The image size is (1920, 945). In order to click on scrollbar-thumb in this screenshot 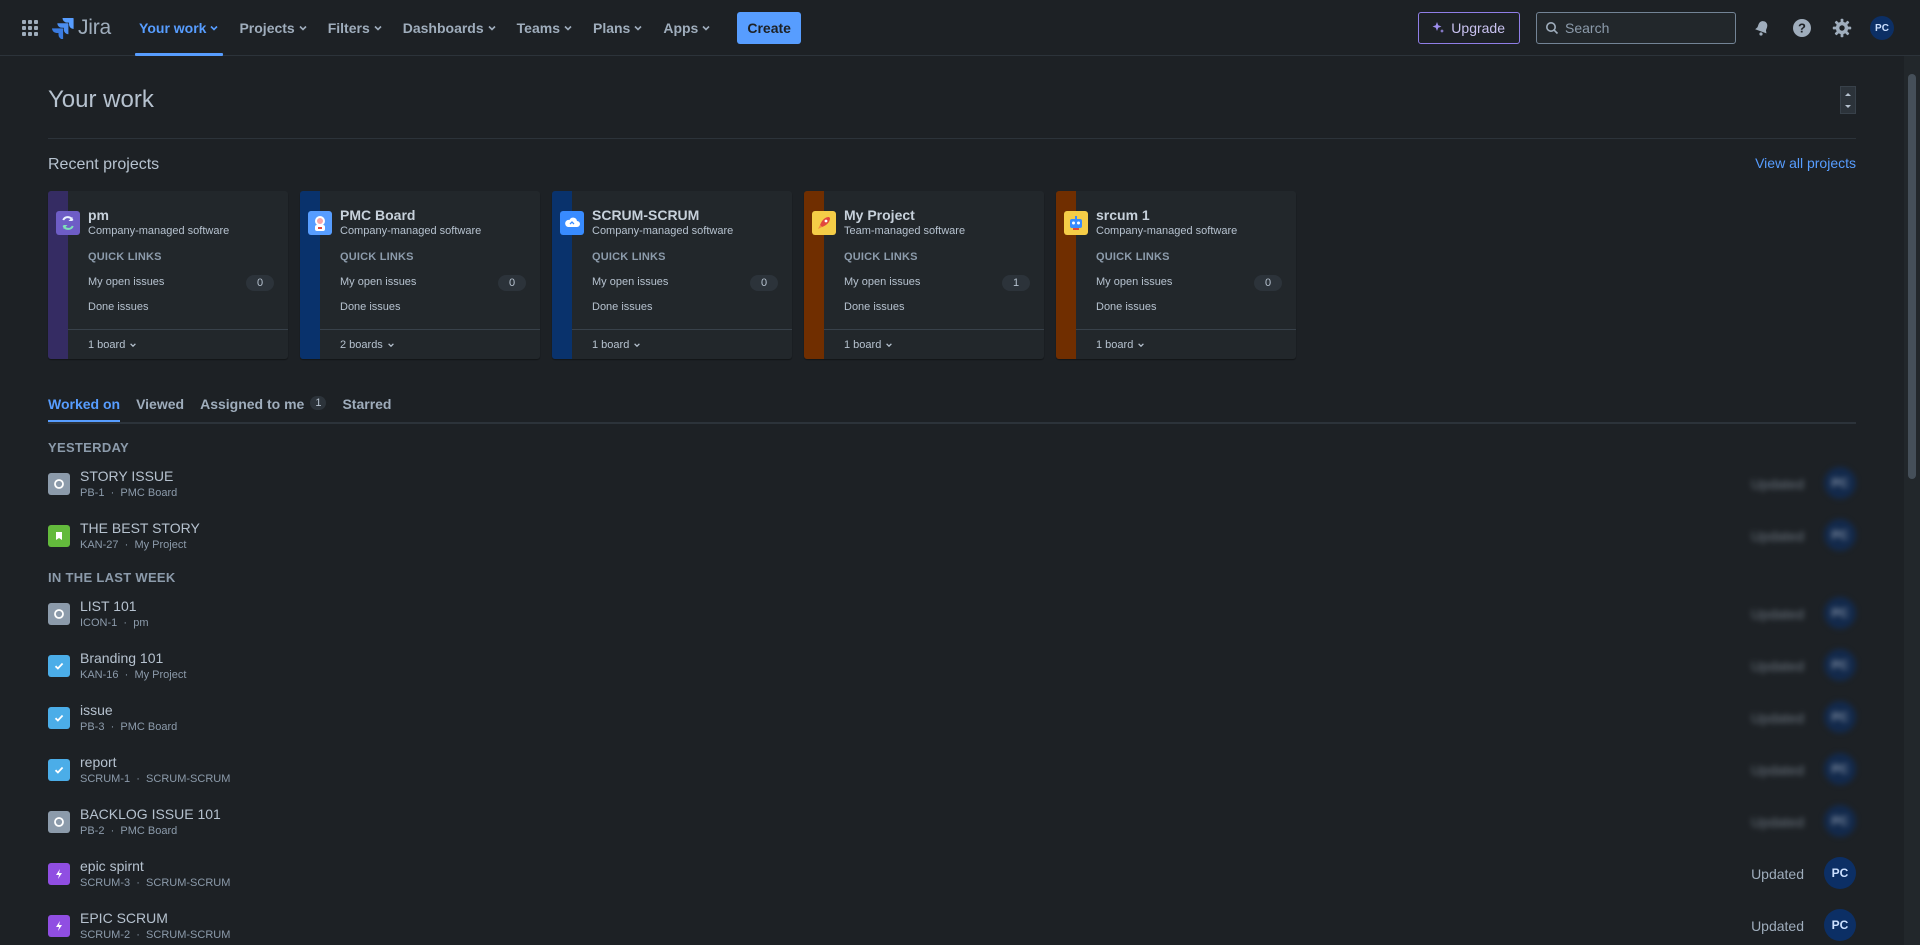, I will do `click(1912, 276)`.